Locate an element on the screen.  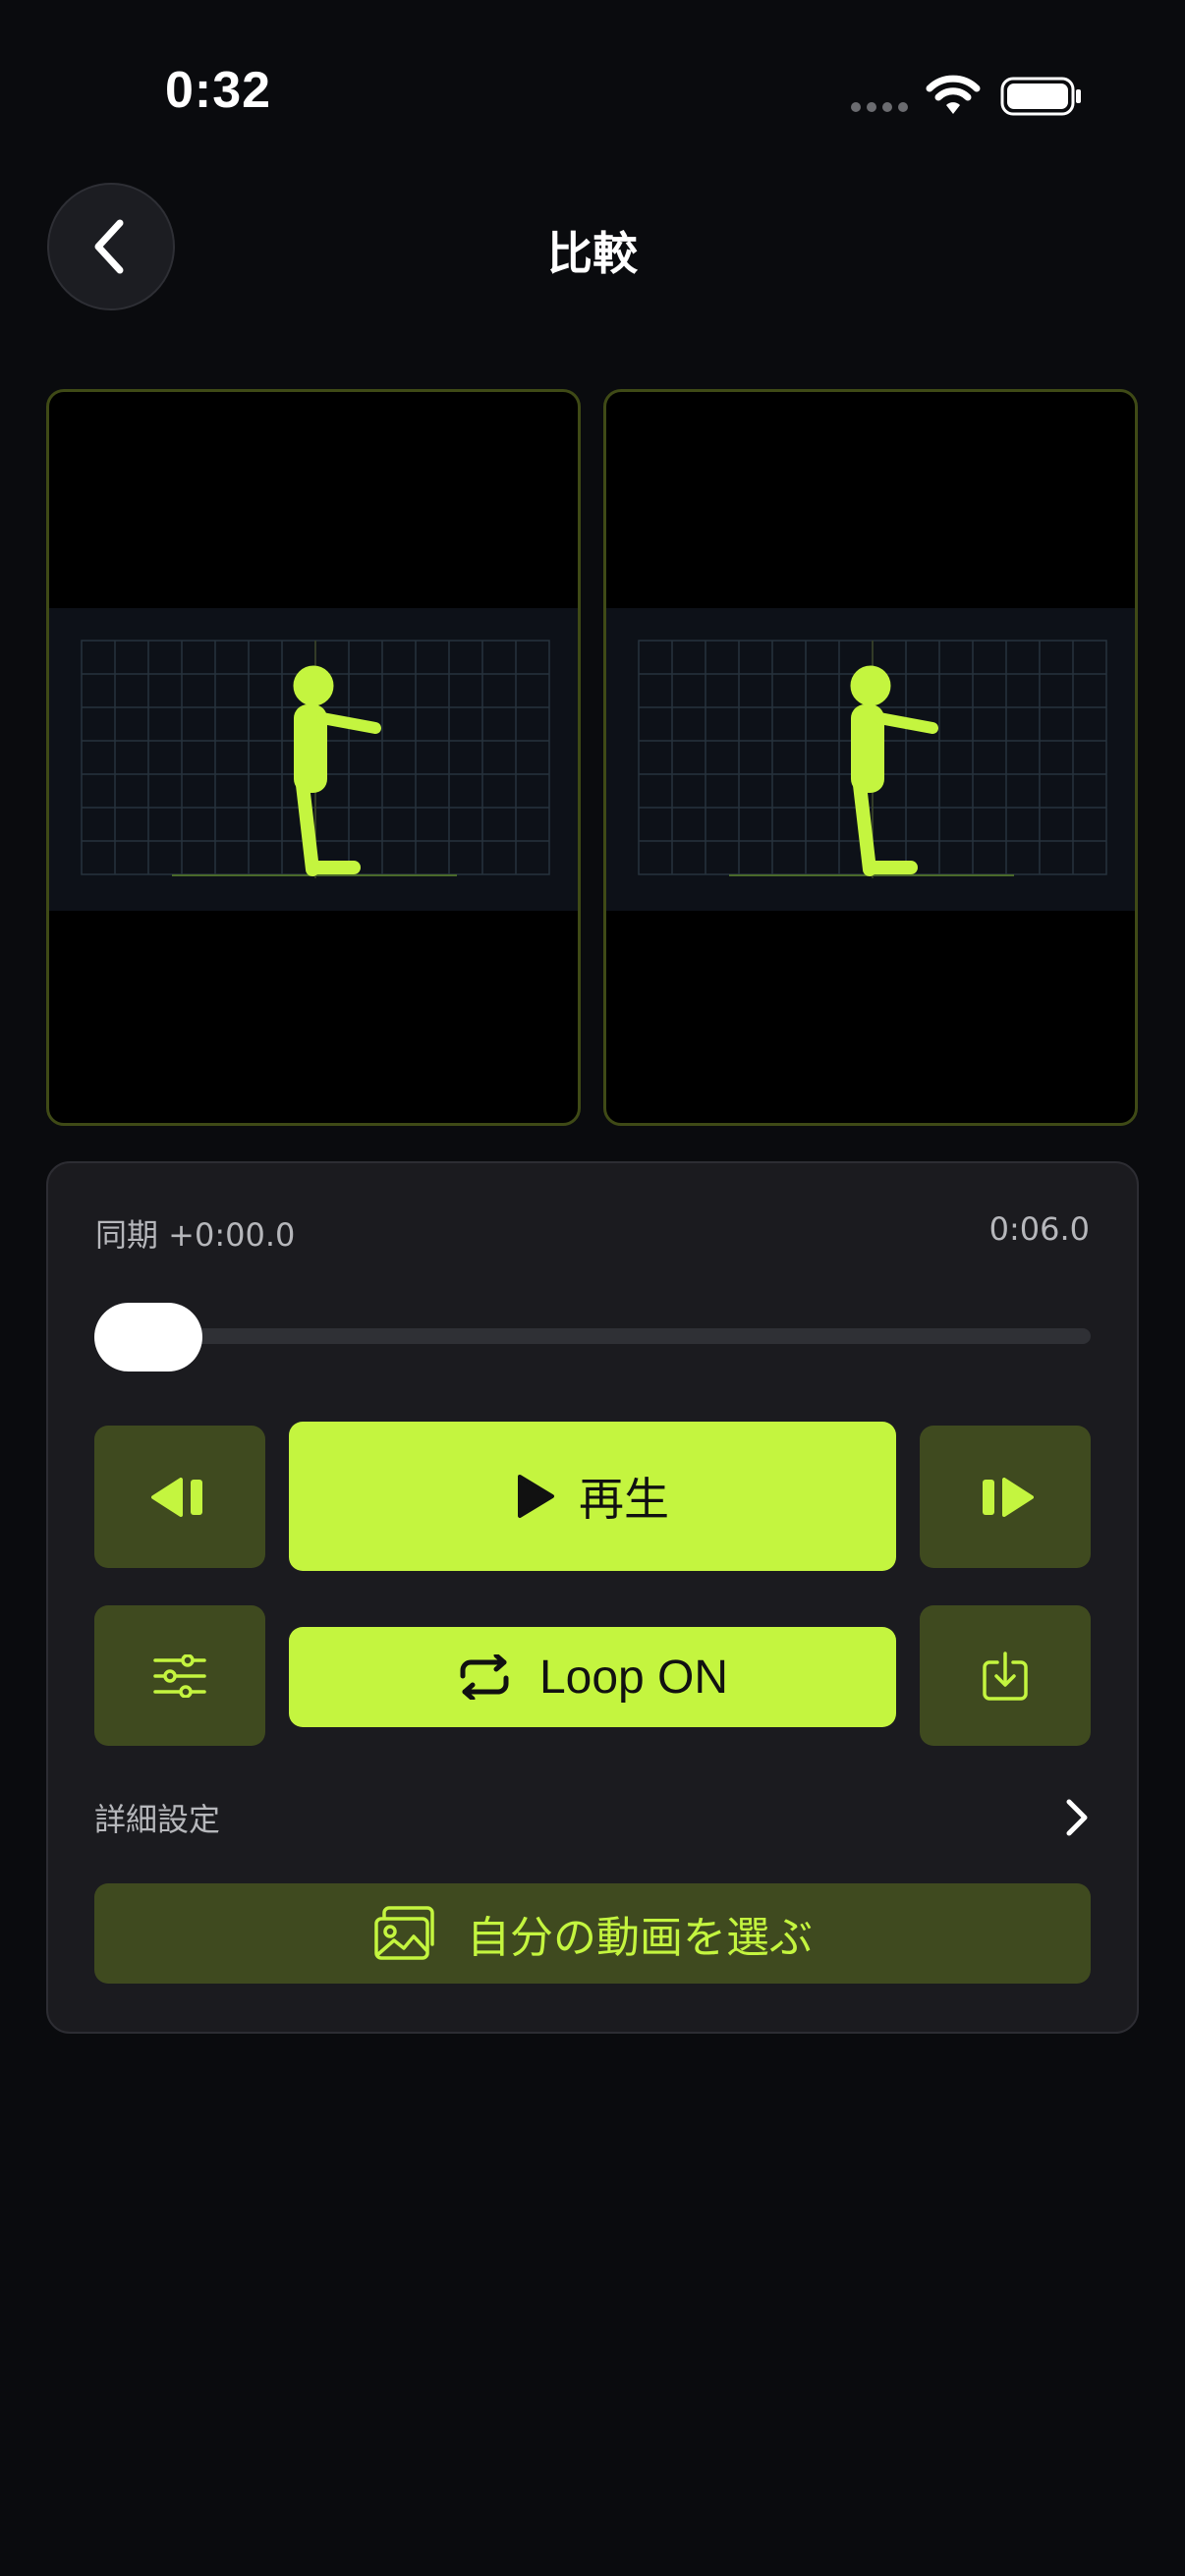
video-pane-left is located at coordinates (314, 757).